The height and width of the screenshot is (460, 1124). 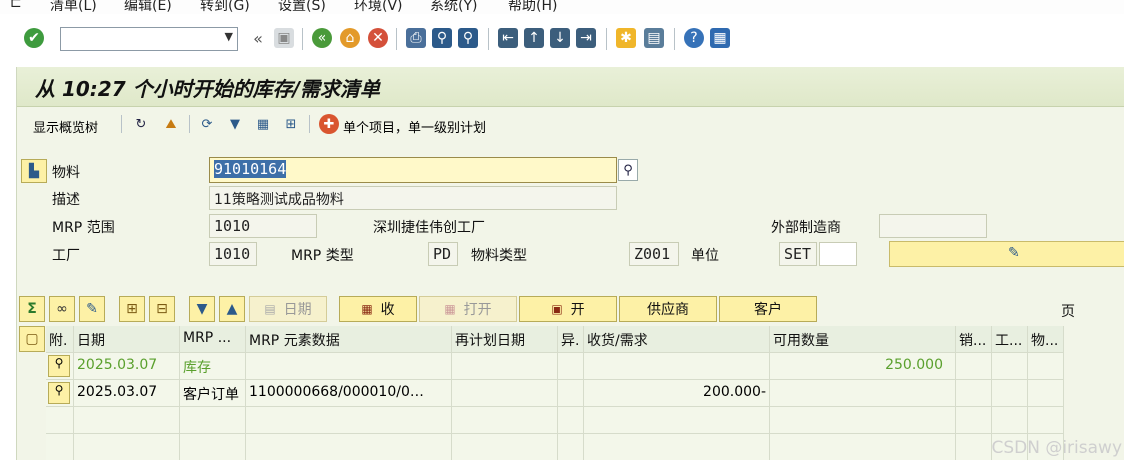 What do you see at coordinates (654, 38) in the screenshot?
I see `shortcut-icon: ▤` at bounding box center [654, 38].